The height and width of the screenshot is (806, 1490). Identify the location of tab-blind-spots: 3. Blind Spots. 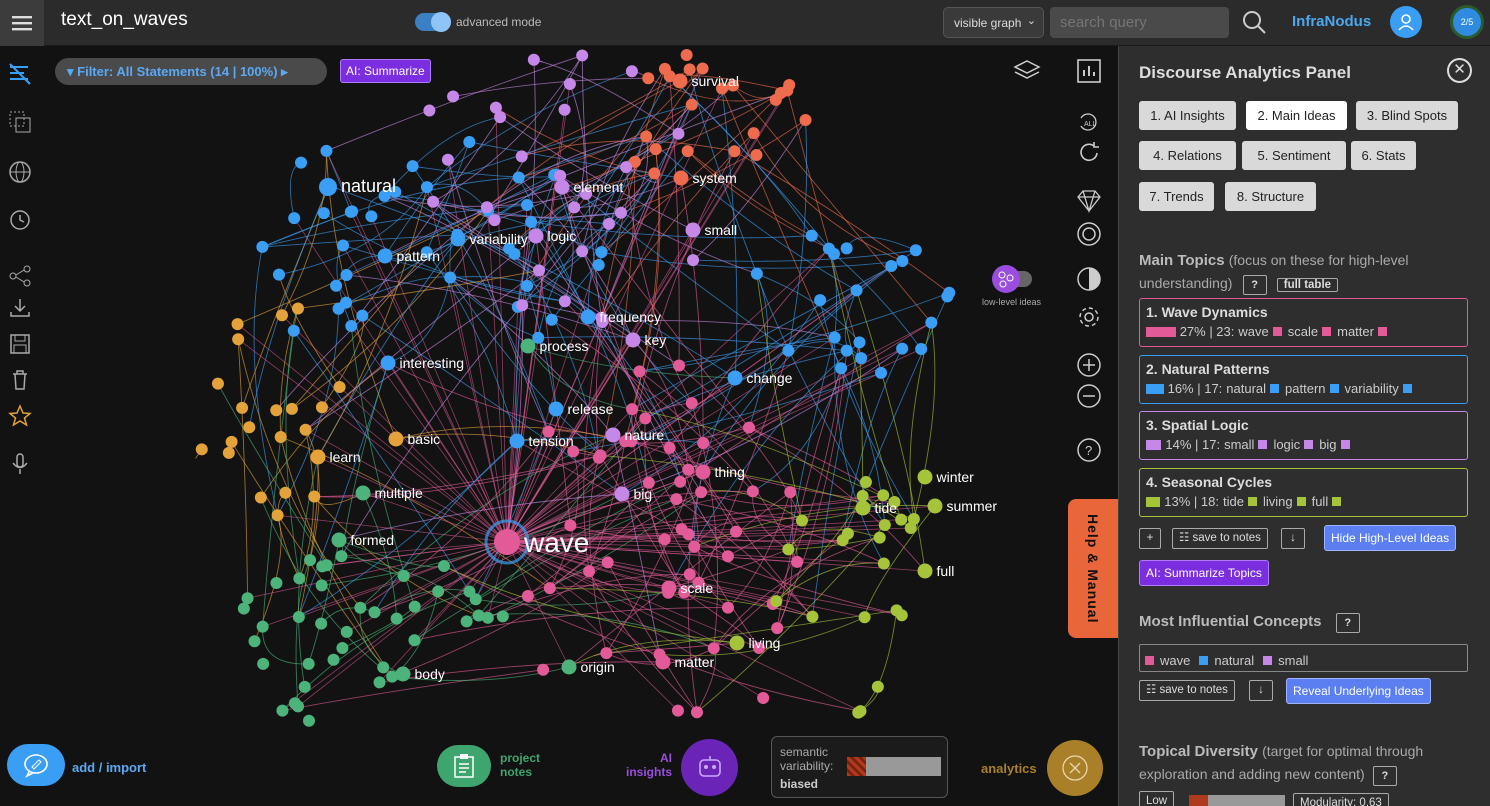
(1407, 115).